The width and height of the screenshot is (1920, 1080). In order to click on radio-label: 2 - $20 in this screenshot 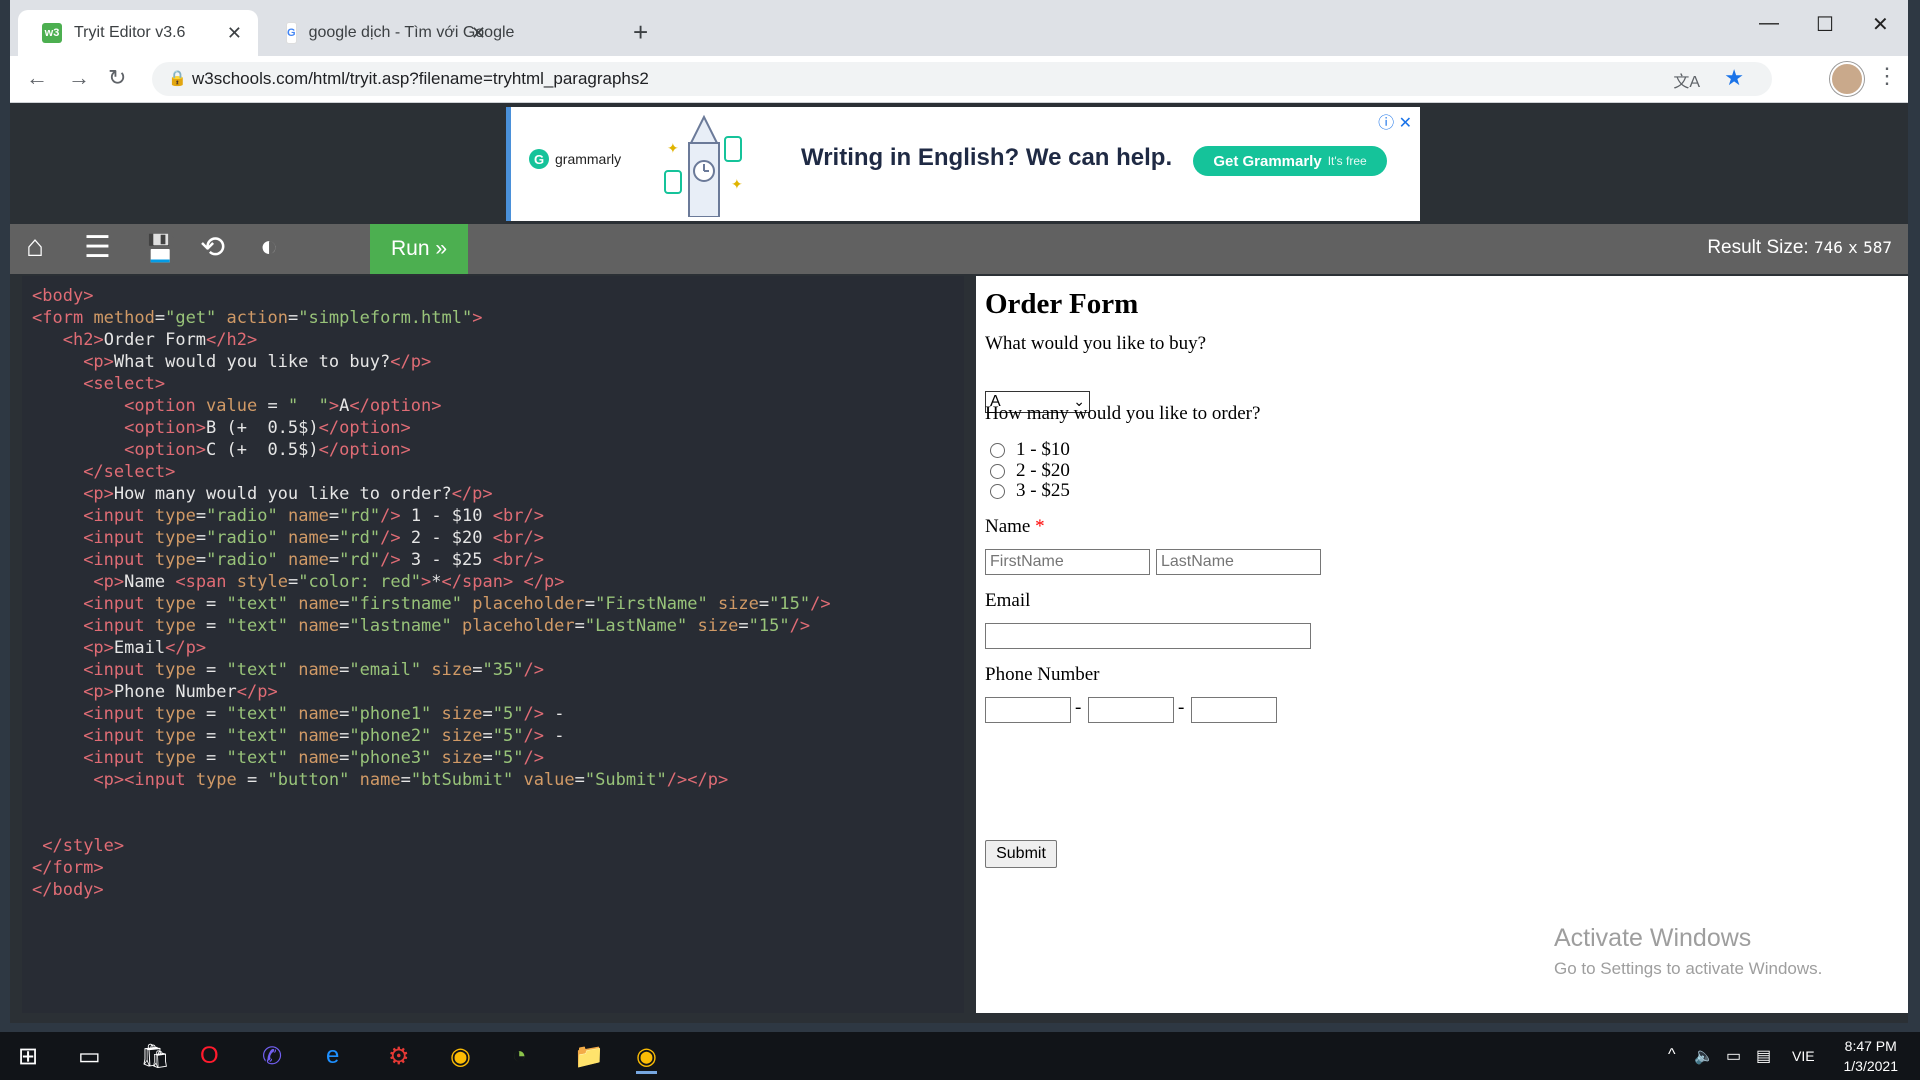, I will do `click(1043, 470)`.